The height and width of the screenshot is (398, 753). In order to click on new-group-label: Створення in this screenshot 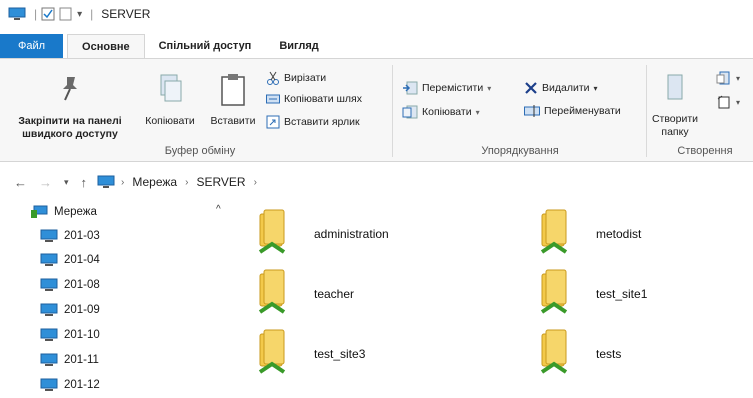, I will do `click(705, 151)`.